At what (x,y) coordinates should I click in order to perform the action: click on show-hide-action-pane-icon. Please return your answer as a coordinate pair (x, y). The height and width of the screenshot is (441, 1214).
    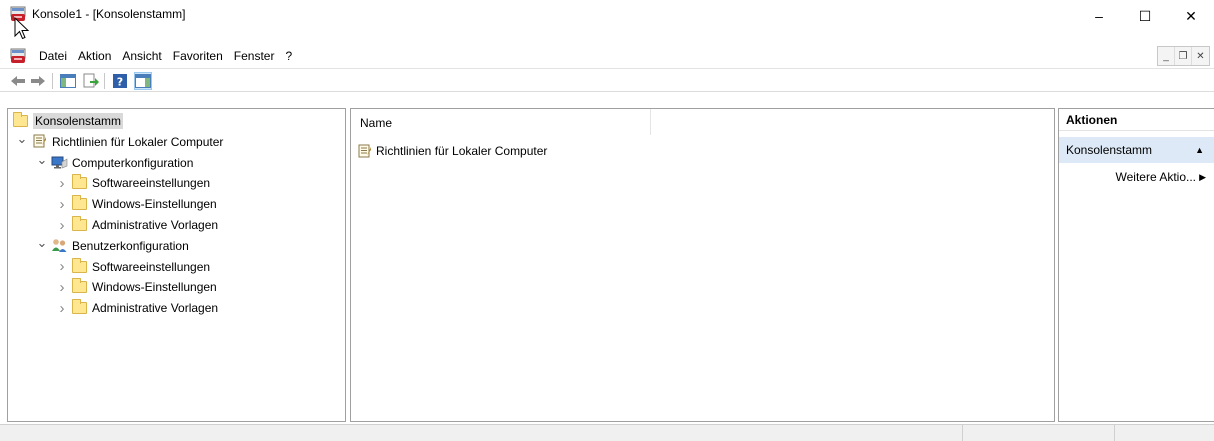
    Looking at the image, I should click on (143, 81).